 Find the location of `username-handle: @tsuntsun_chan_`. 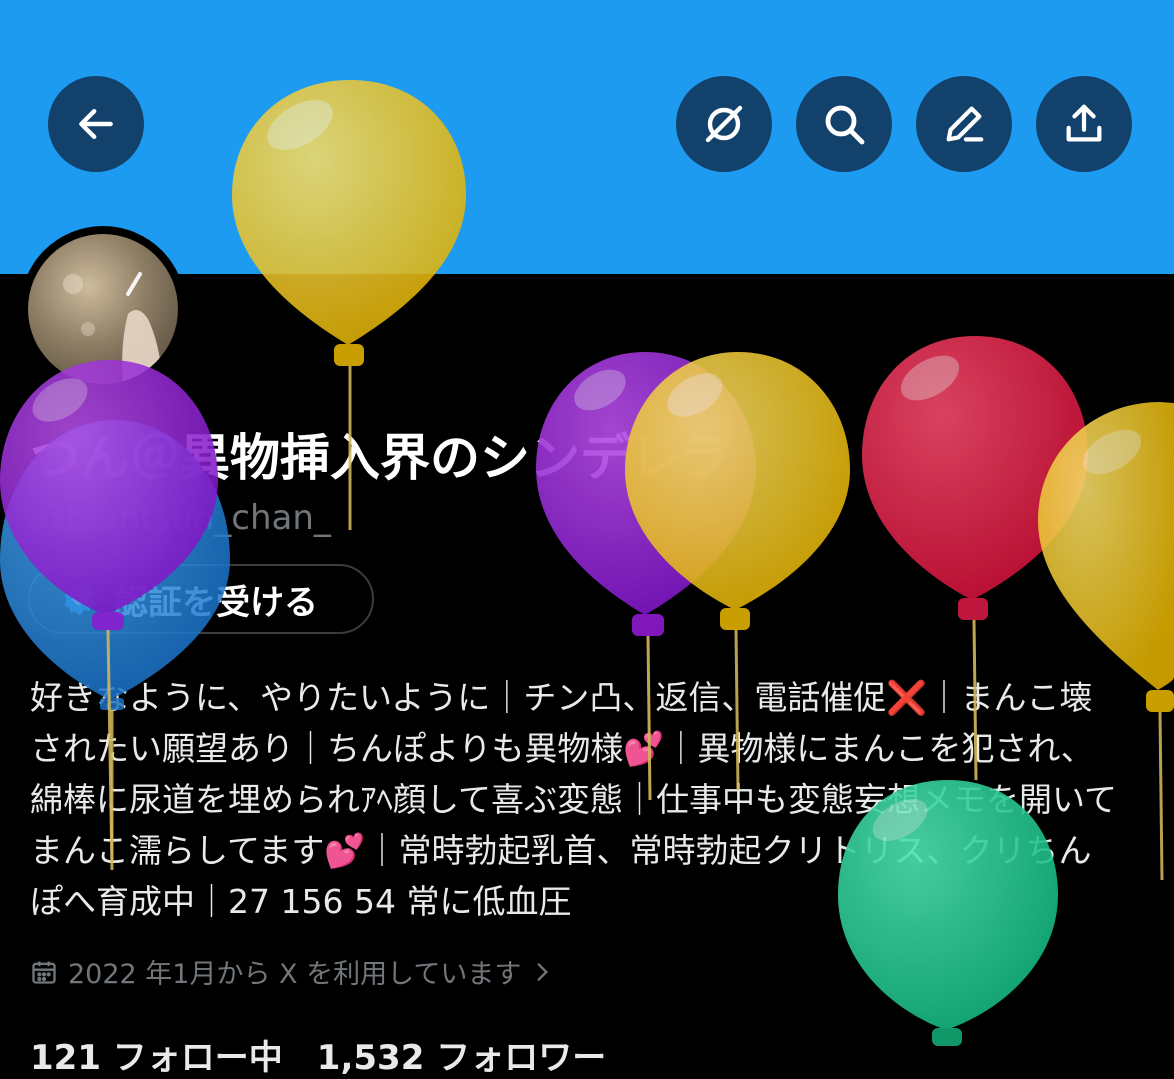

username-handle: @tsuntsun_chan_ is located at coordinates (181, 518).